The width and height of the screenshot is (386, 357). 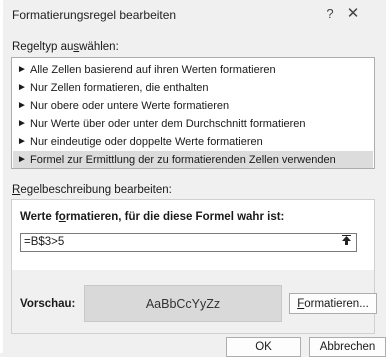 What do you see at coordinates (47, 304) in the screenshot?
I see `preview-label: Vorschau:` at bounding box center [47, 304].